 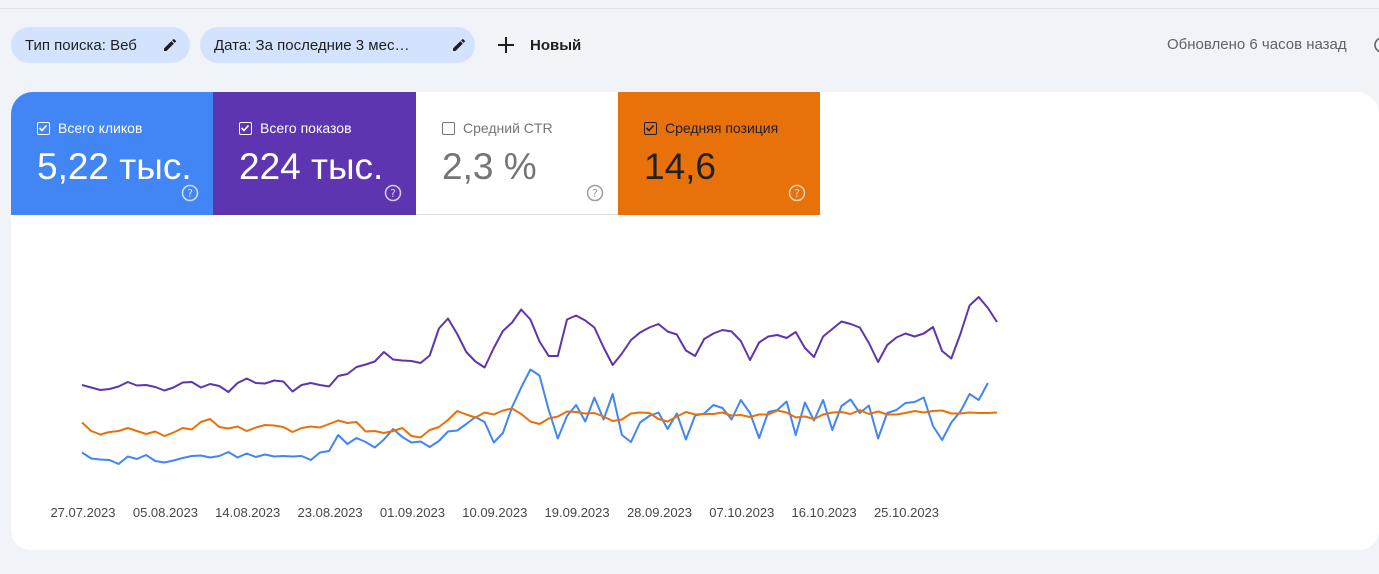 What do you see at coordinates (689, 8) in the screenshot?
I see `top-divider` at bounding box center [689, 8].